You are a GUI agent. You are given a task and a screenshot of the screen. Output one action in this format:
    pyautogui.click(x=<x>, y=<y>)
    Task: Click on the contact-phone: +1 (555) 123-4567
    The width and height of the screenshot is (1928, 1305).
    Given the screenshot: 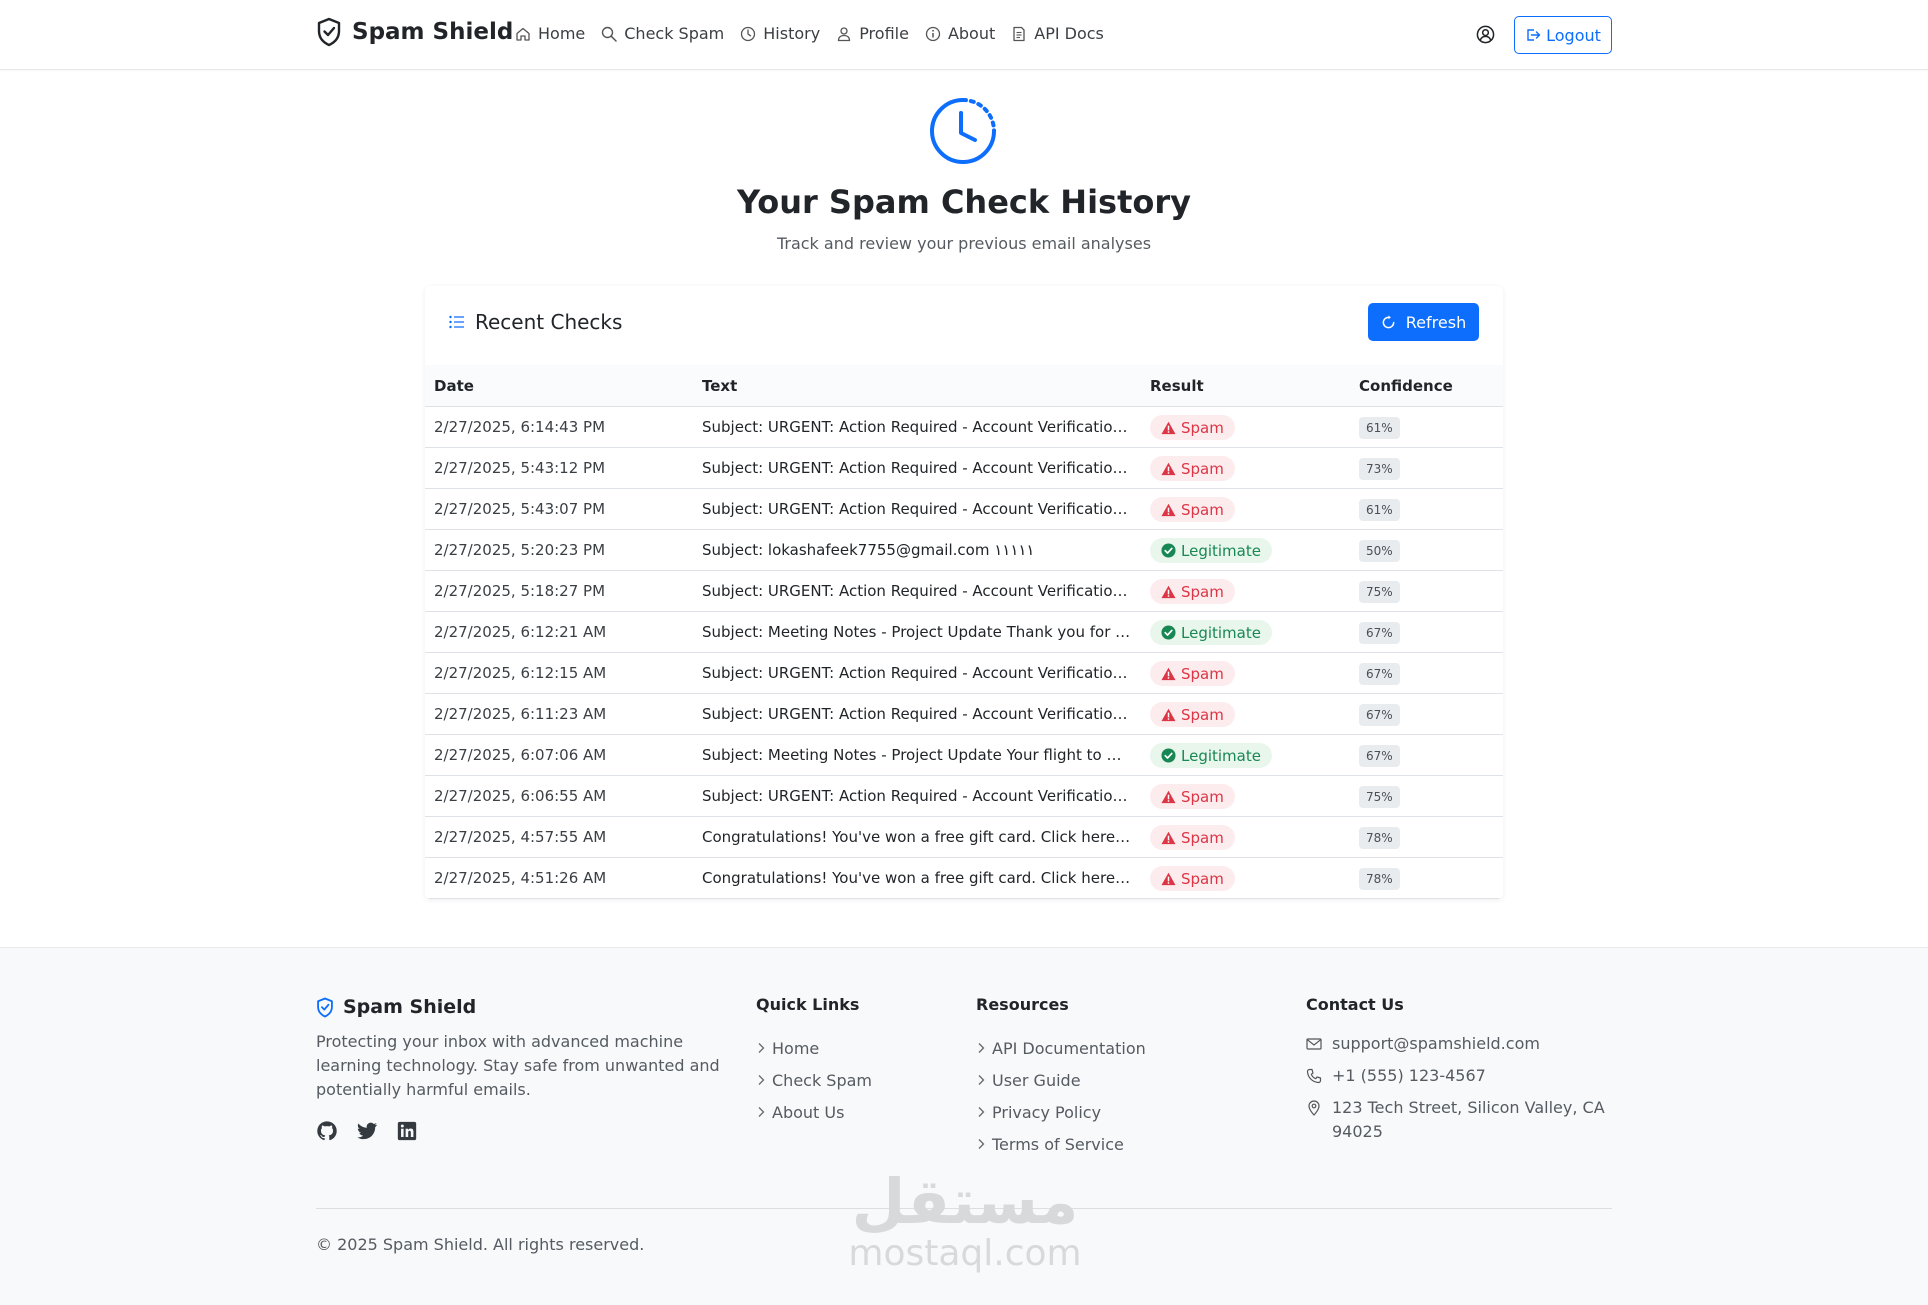 What is the action you would take?
    pyautogui.click(x=1456, y=1076)
    